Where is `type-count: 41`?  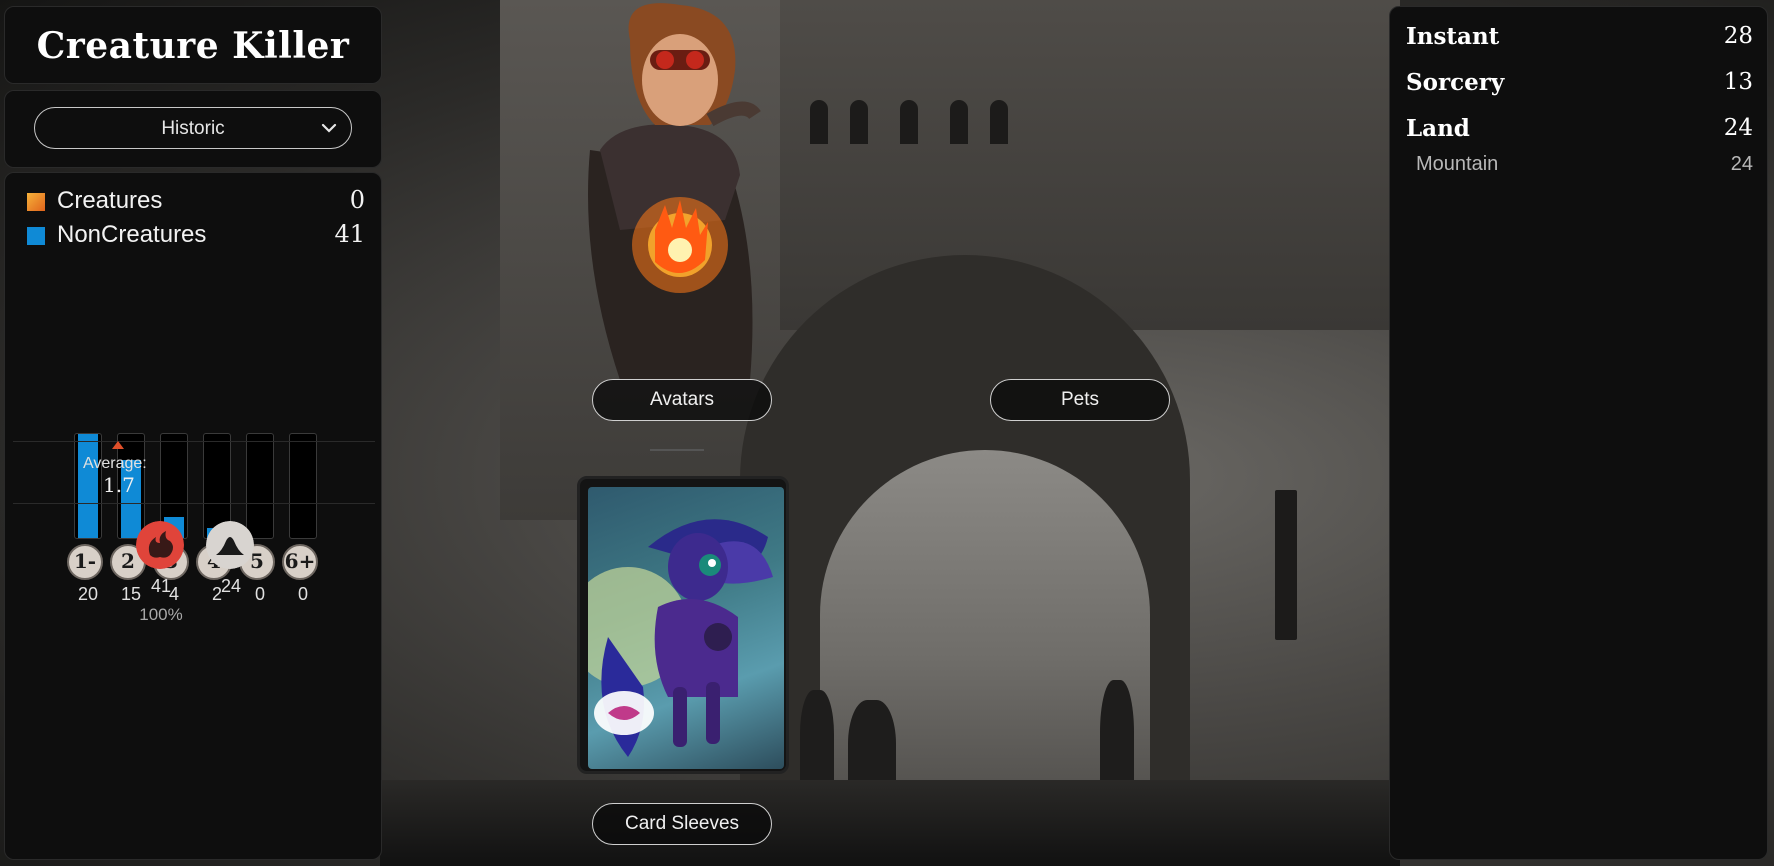
type-count: 41 is located at coordinates (349, 234).